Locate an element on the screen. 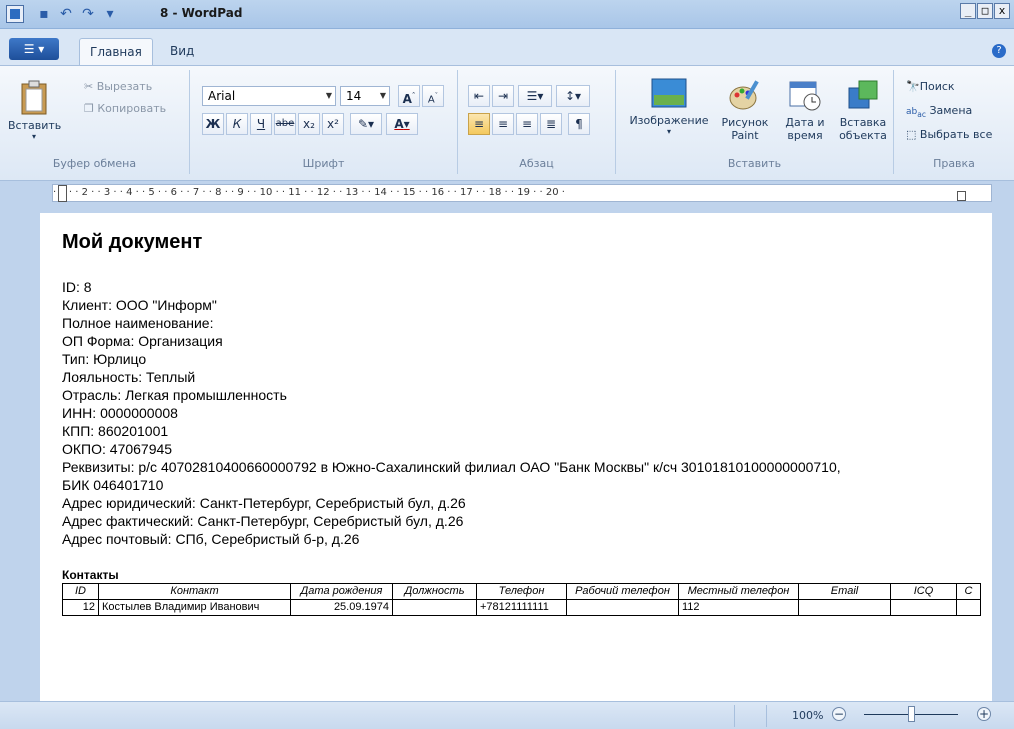 The height and width of the screenshot is (729, 1014). font-color-button: A▾ is located at coordinates (402, 124).